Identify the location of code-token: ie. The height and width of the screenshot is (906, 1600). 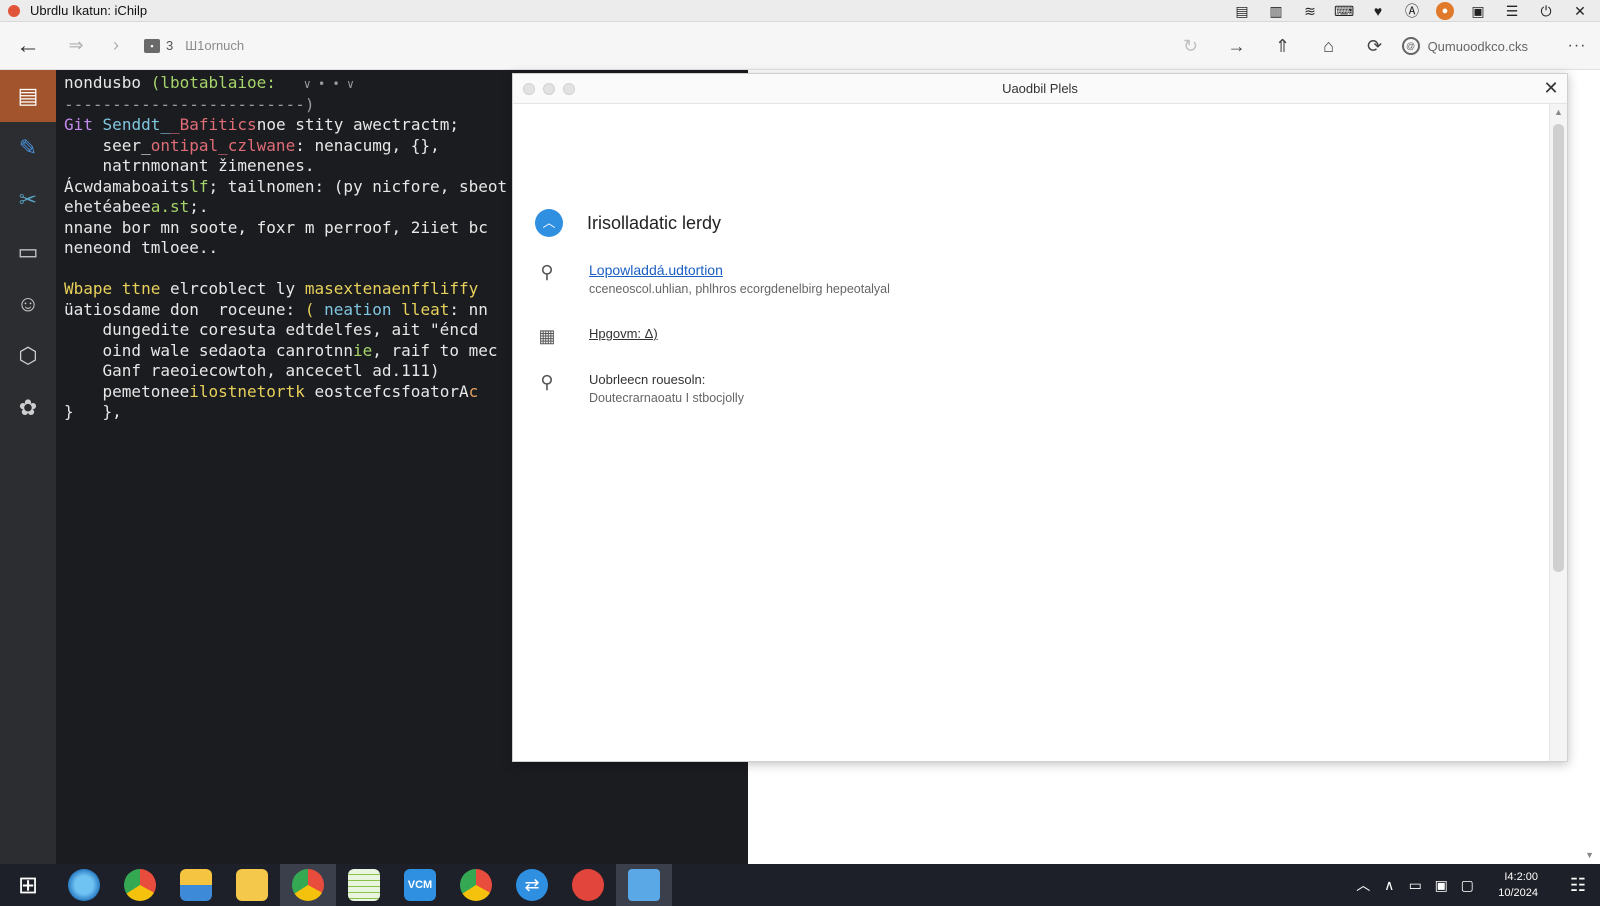
(362, 350).